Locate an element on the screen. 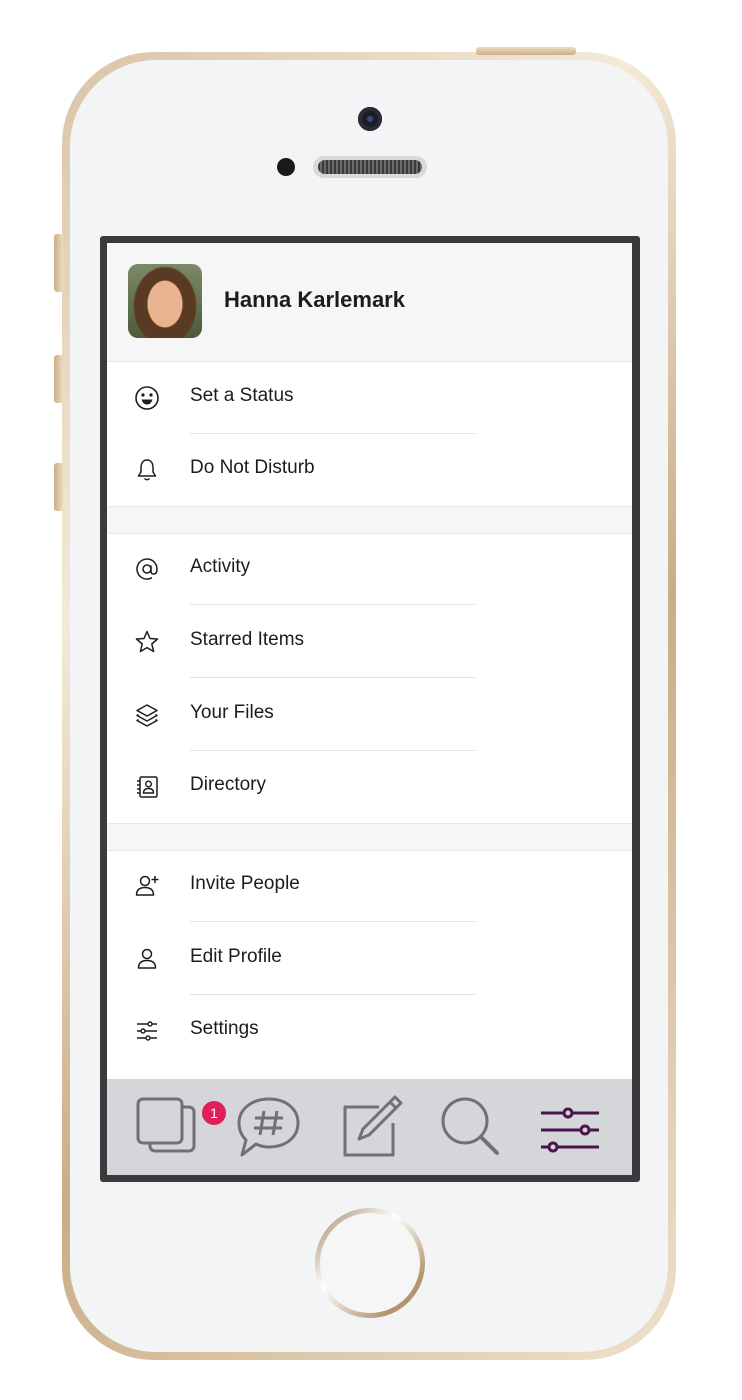  home-button is located at coordinates (370, 1263).